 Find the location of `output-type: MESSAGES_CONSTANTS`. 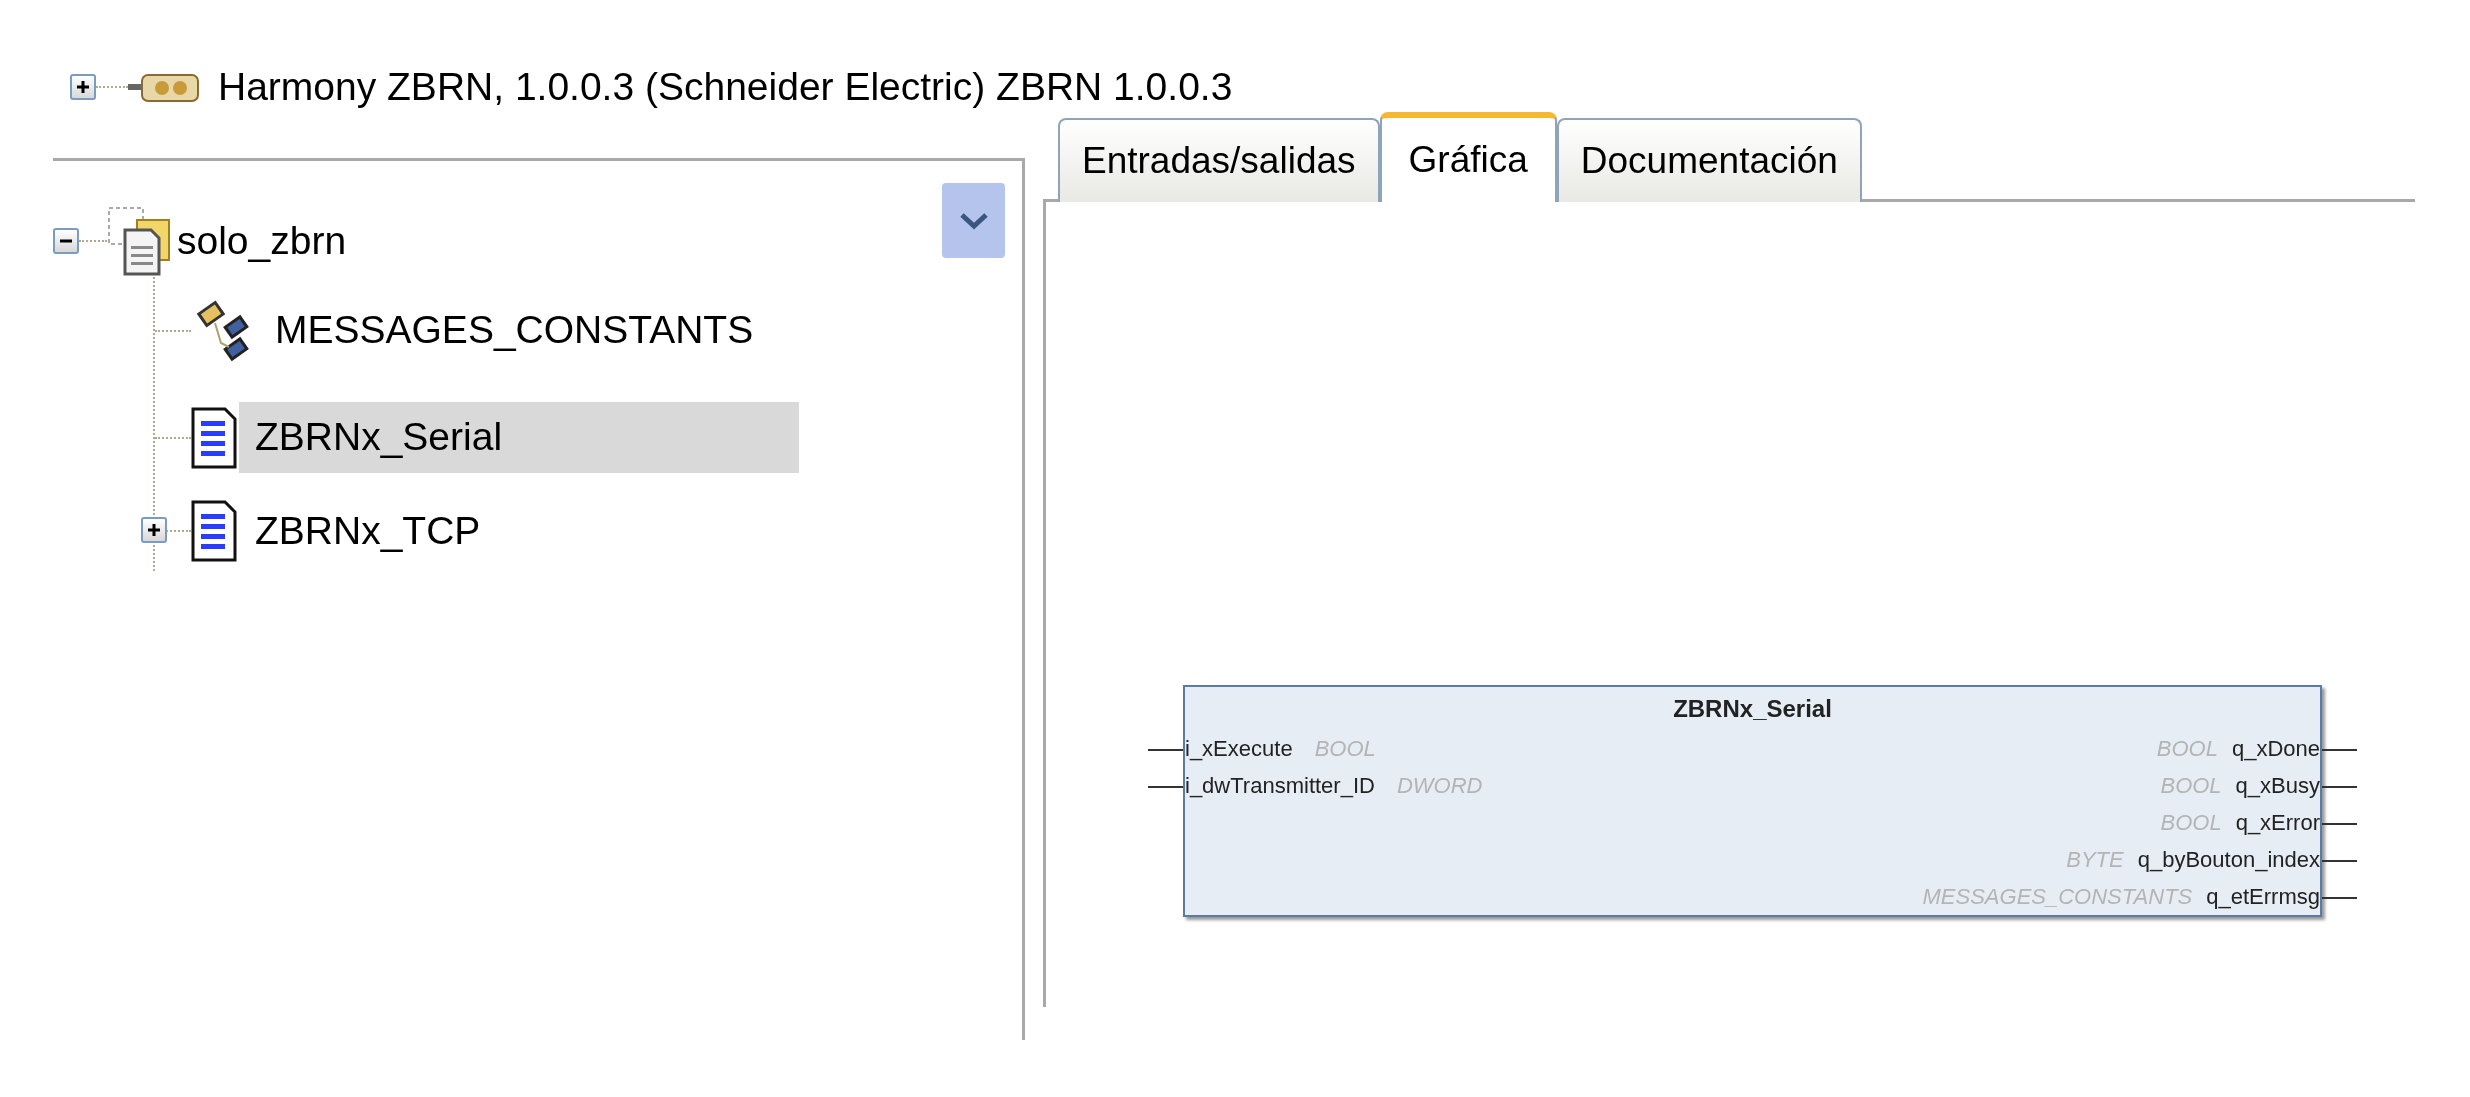

output-type: MESSAGES_CONSTANTS is located at coordinates (2057, 897).